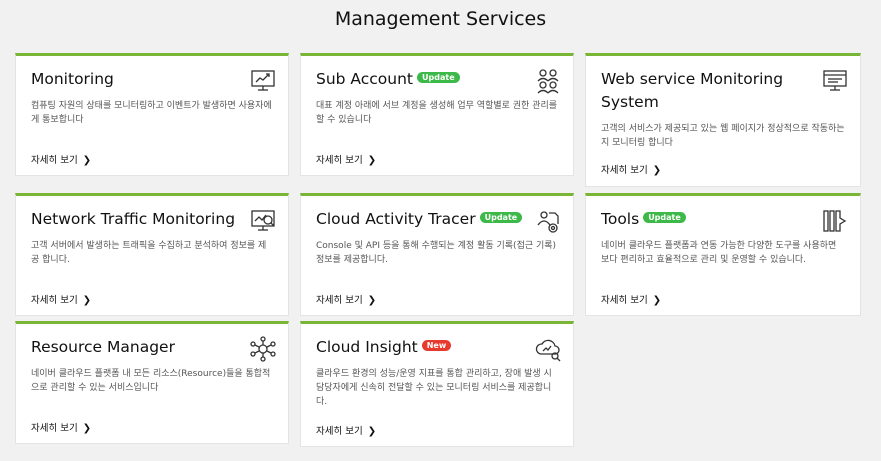 The height and width of the screenshot is (461, 881). I want to click on card-description: 컴퓨팅 자원의 상태를 모니터링하고 이벤트가 발생하면 사용자에게 통보합니다, so click(151, 113).